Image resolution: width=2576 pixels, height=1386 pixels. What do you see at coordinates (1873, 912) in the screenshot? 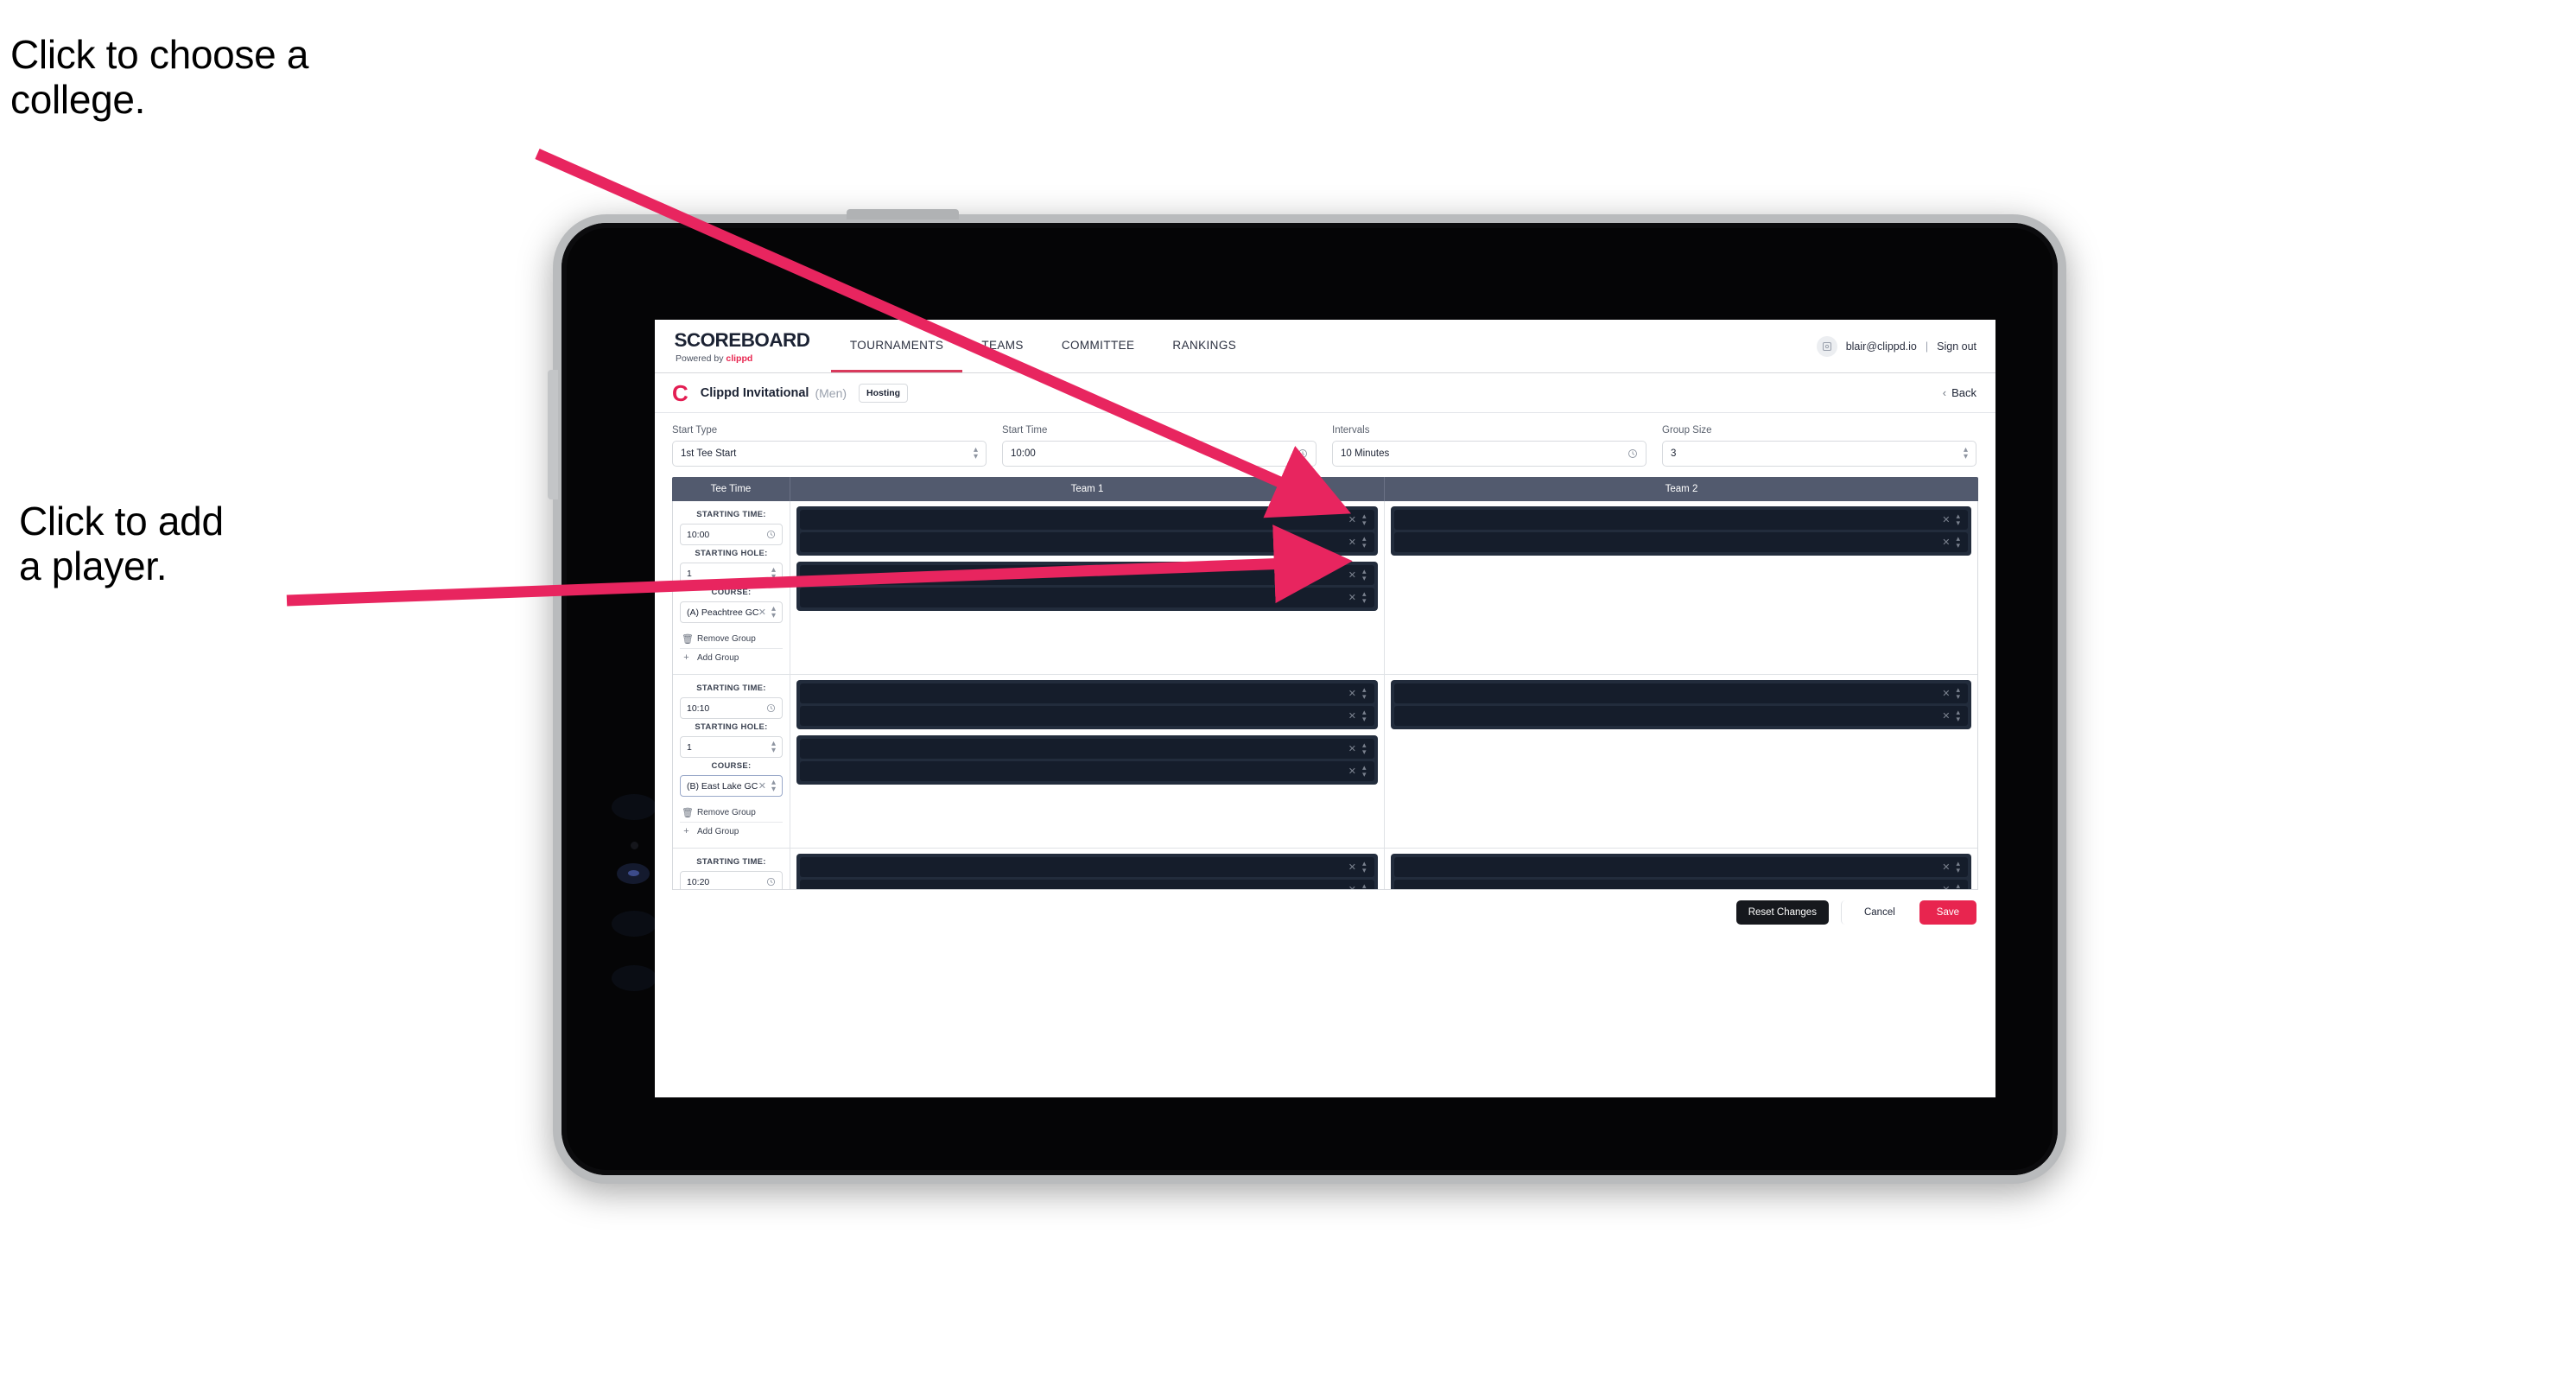
I see `cancel-button: Cancel` at bounding box center [1873, 912].